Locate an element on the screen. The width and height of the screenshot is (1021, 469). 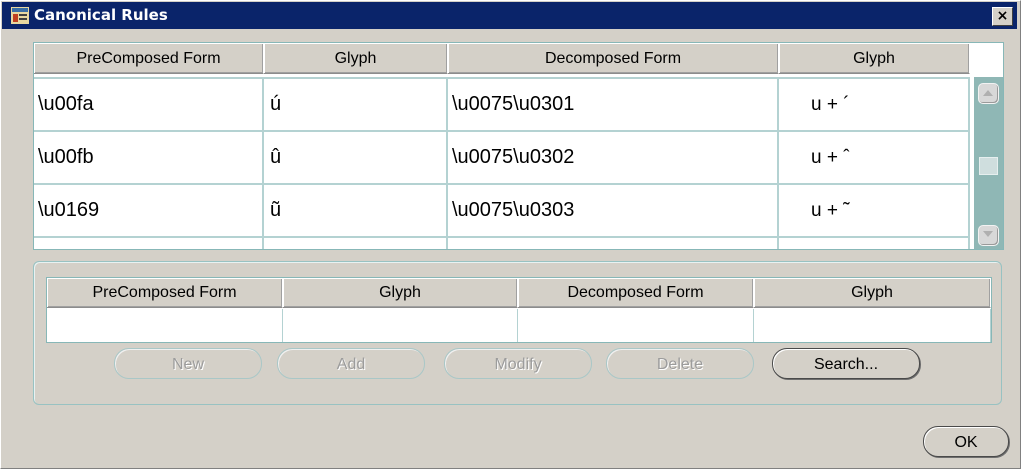
decomposed-form-input is located at coordinates (636, 325).